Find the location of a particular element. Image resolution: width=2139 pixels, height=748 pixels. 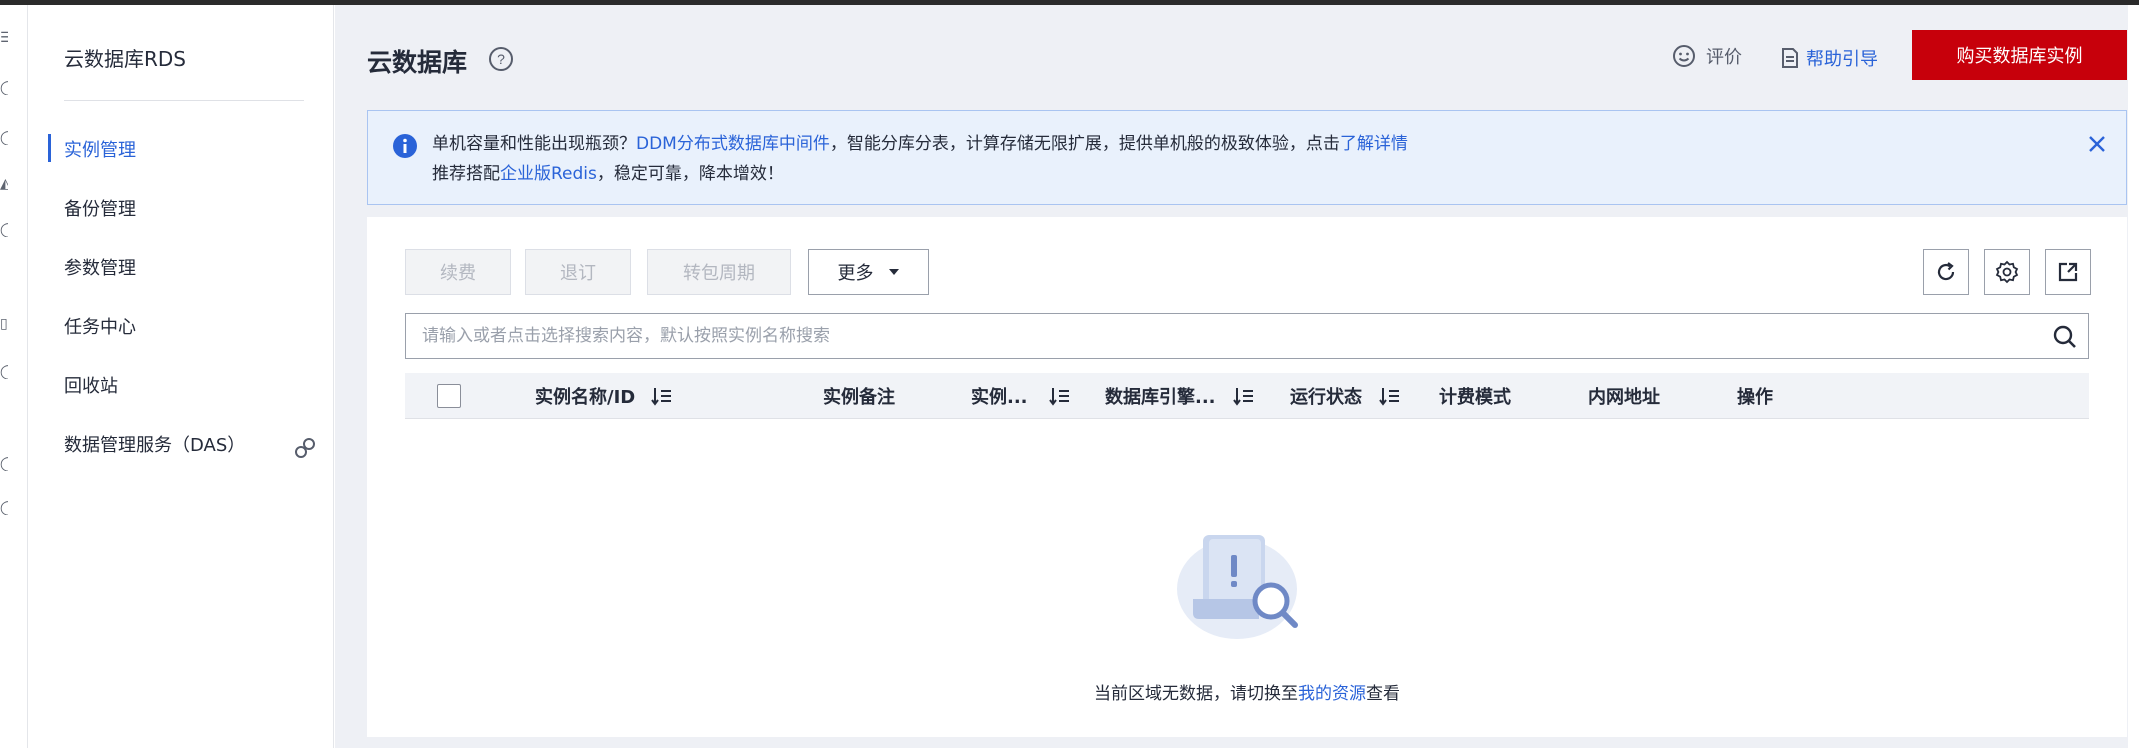

ddm-link: DDM分布式数据库中间件 is located at coordinates (733, 144).